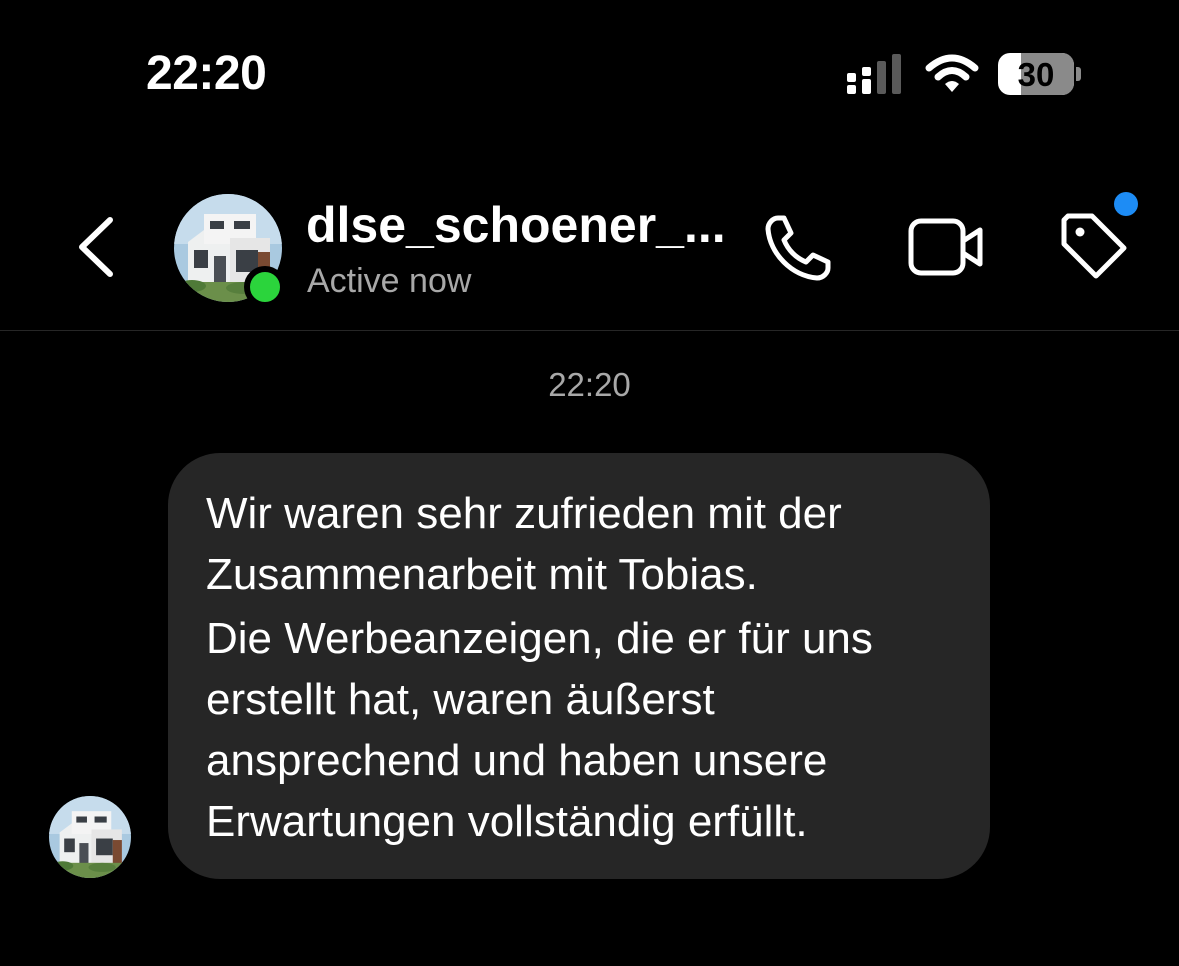  What do you see at coordinates (206, 73) in the screenshot?
I see `status-bar-time: 22:20` at bounding box center [206, 73].